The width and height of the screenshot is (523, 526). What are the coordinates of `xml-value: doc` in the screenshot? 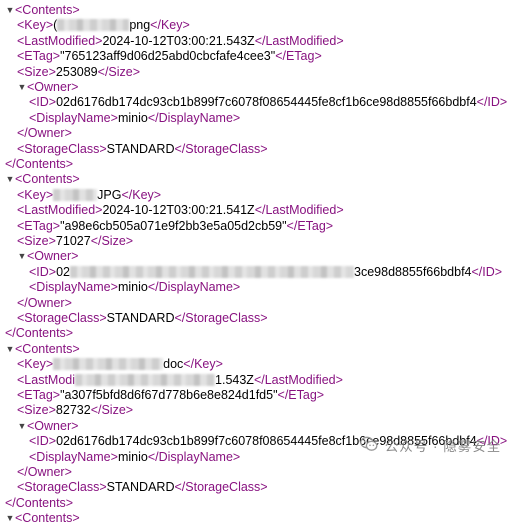 It's located at (173, 364).